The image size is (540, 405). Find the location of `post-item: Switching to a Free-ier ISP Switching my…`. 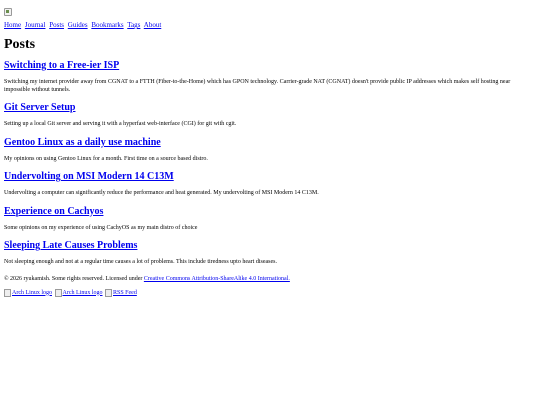

post-item: Switching to a Free-ier ISP Switching my… is located at coordinates (270, 77).